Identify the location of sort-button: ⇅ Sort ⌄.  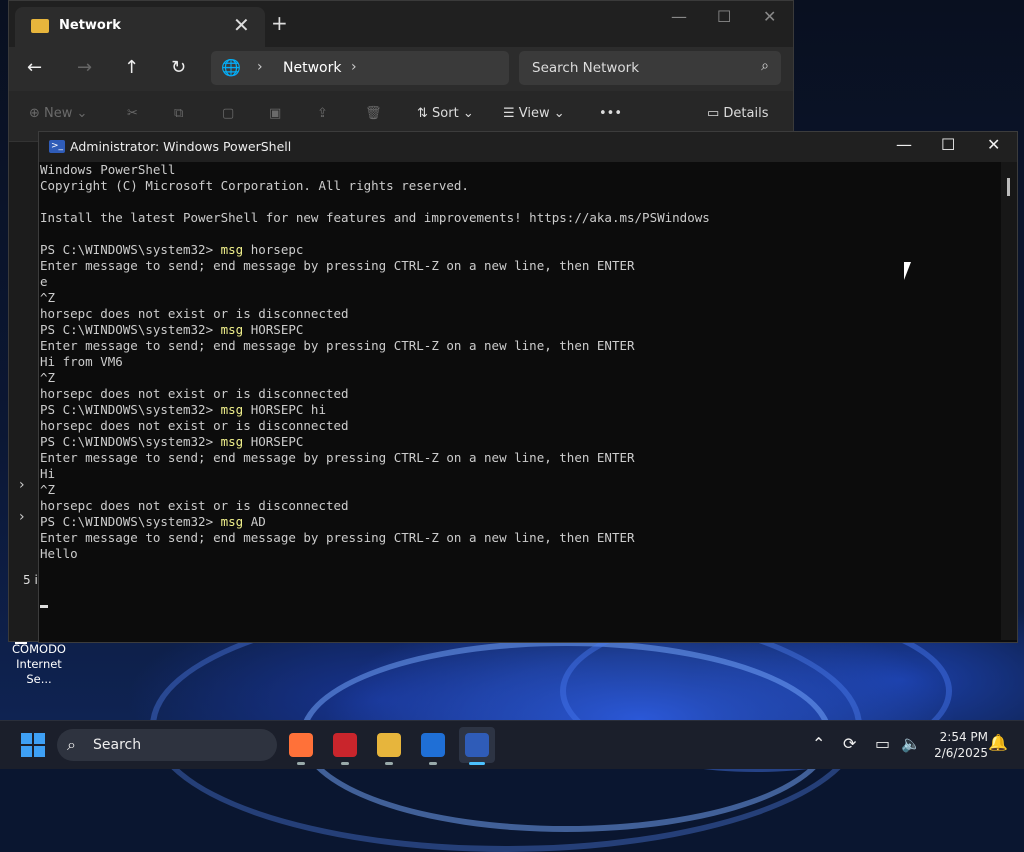
(445, 113).